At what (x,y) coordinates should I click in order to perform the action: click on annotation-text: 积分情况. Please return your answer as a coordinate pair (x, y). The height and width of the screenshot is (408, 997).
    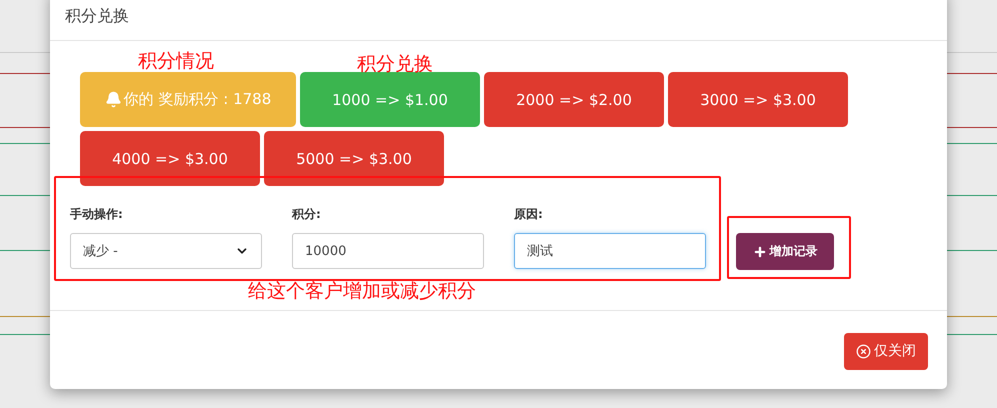
    Looking at the image, I should click on (176, 61).